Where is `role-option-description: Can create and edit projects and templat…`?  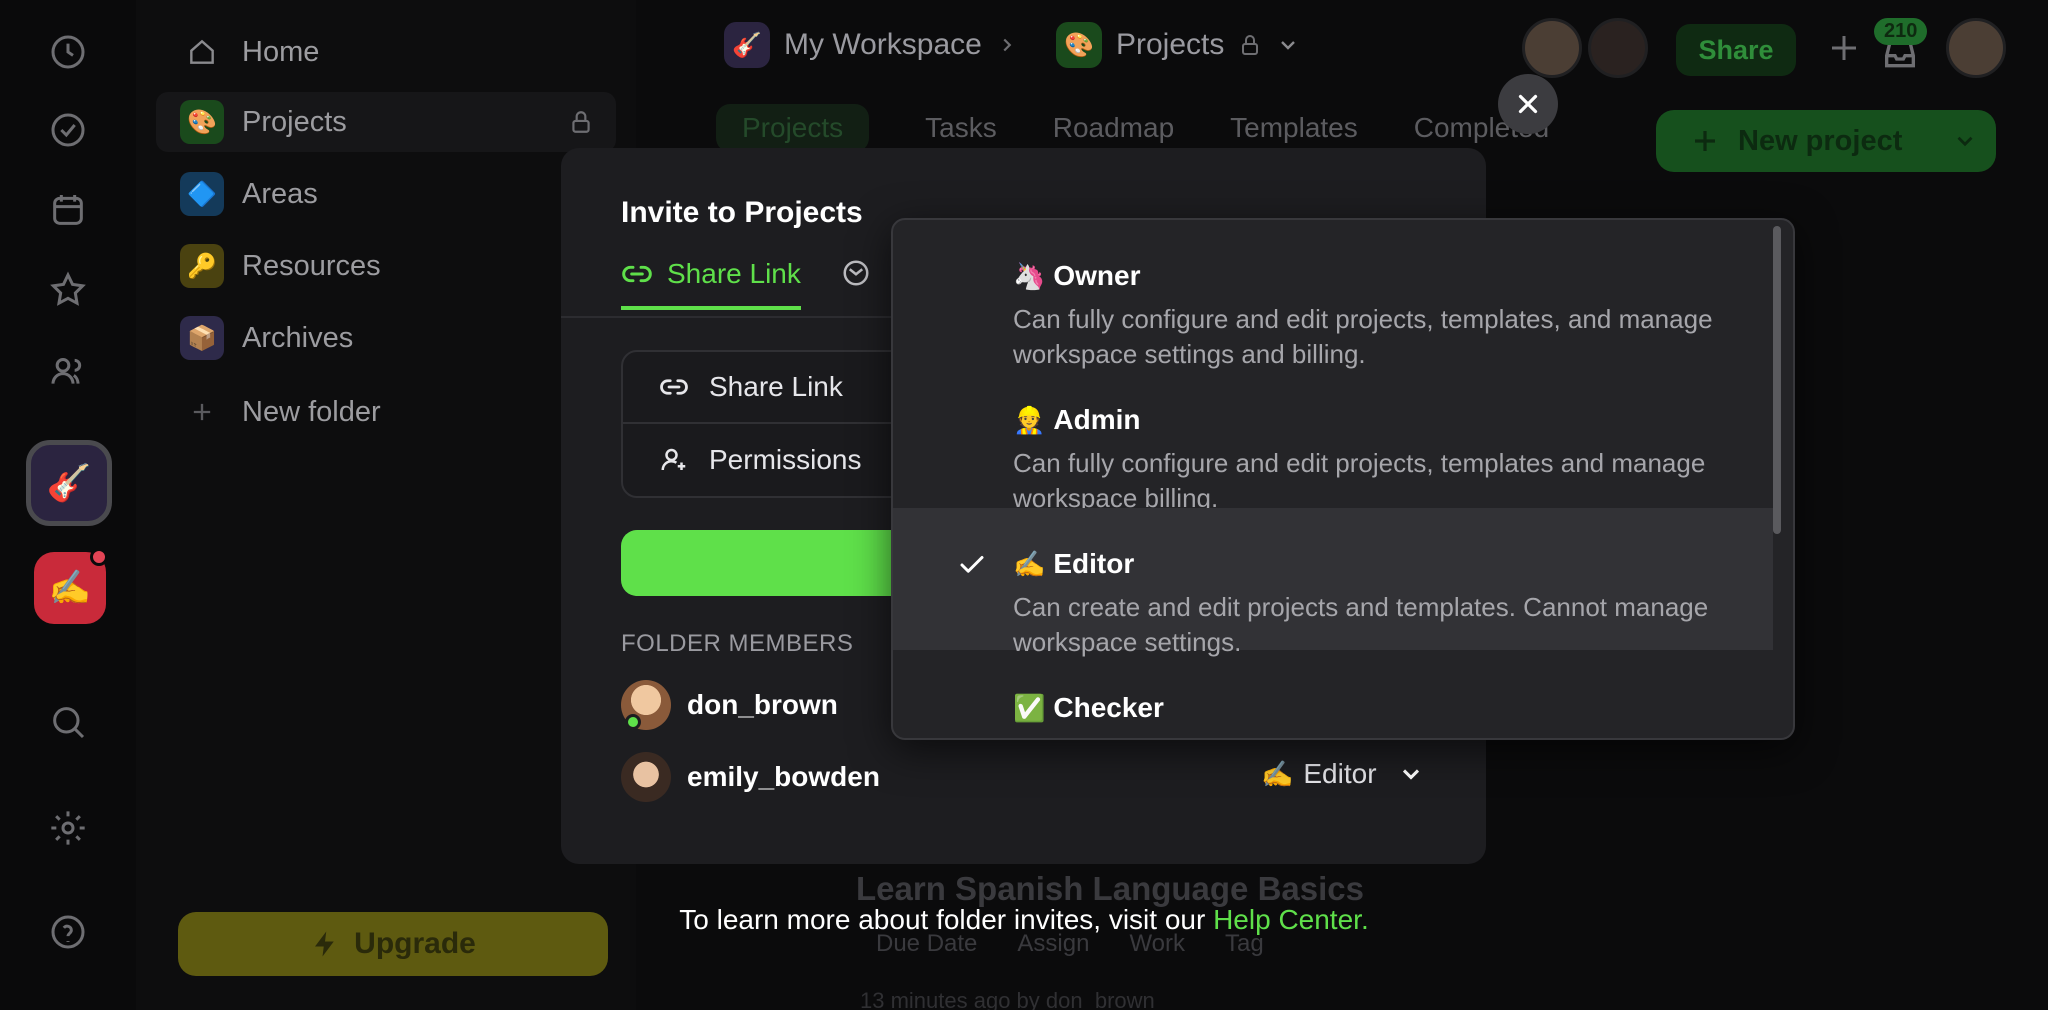 role-option-description: Can create and edit projects and templat… is located at coordinates (1361, 624).